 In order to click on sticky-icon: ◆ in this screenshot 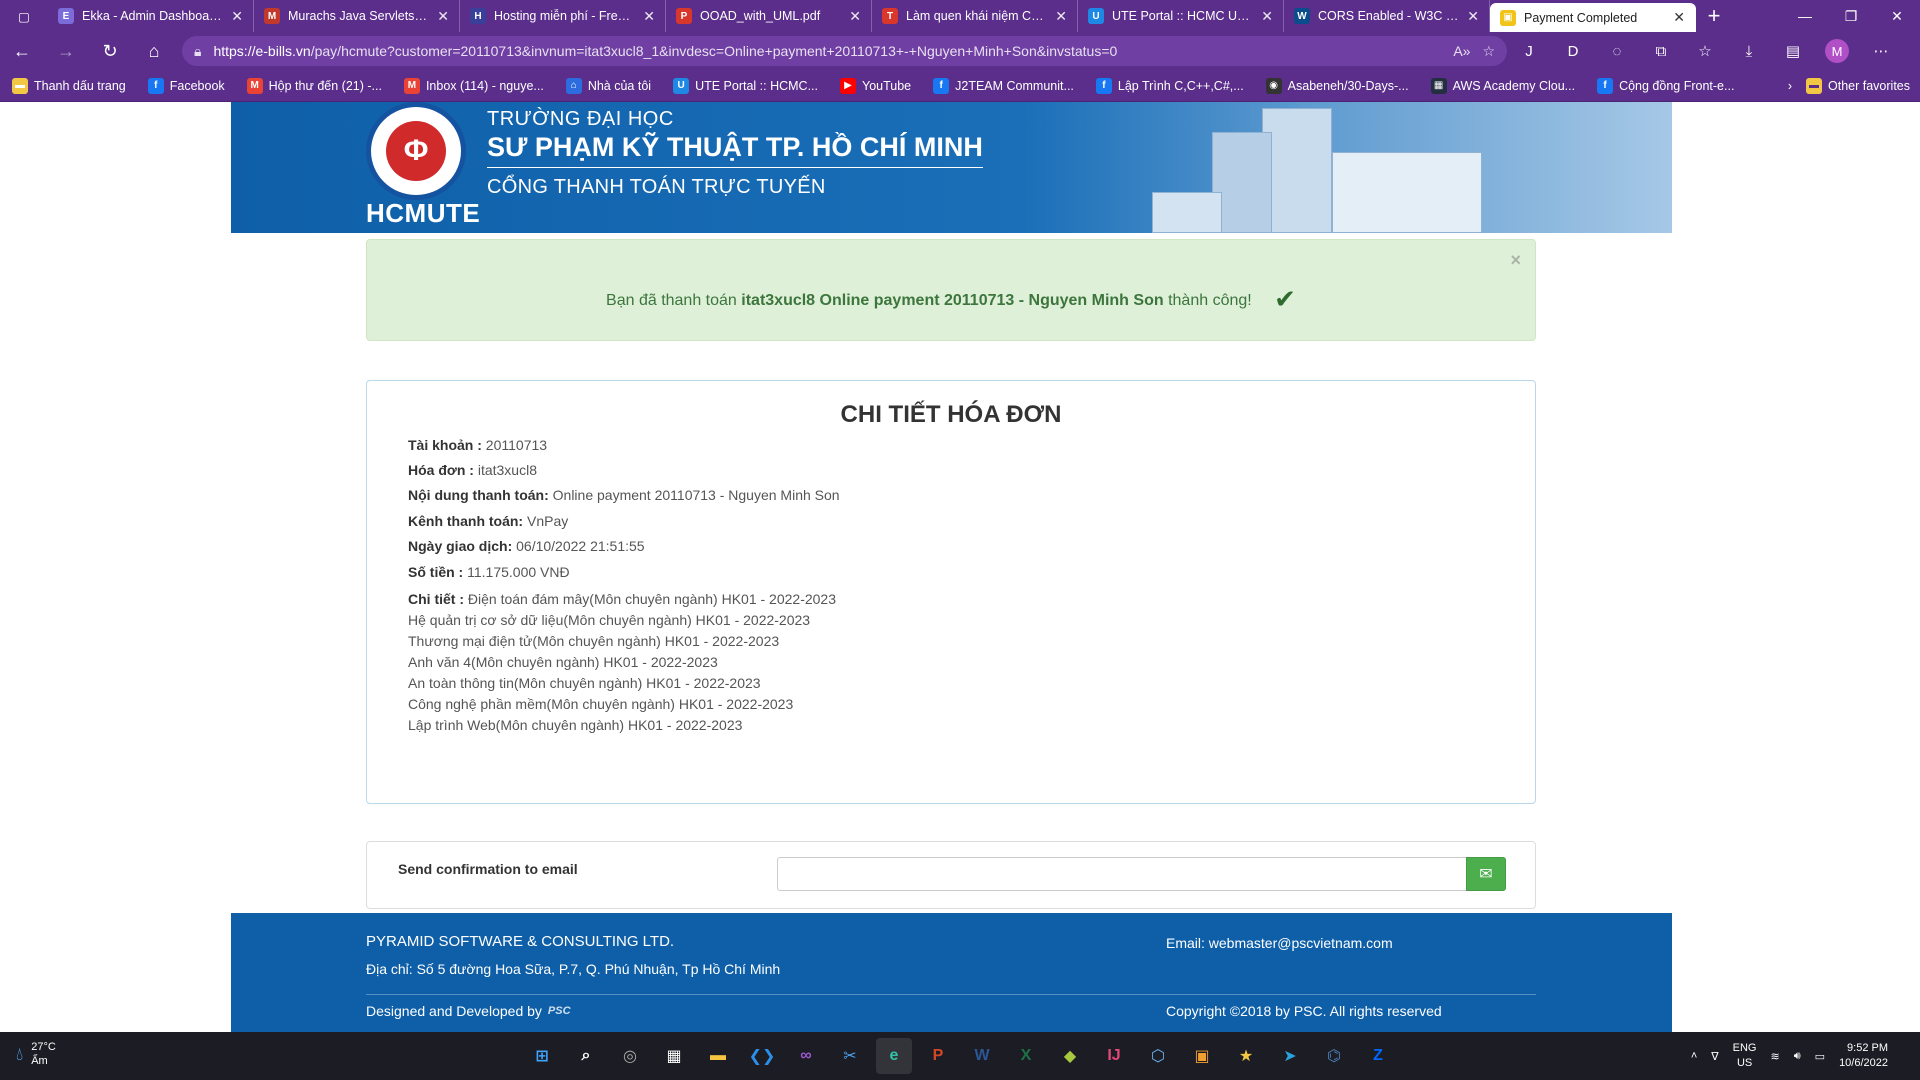, I will do `click(1070, 1056)`.